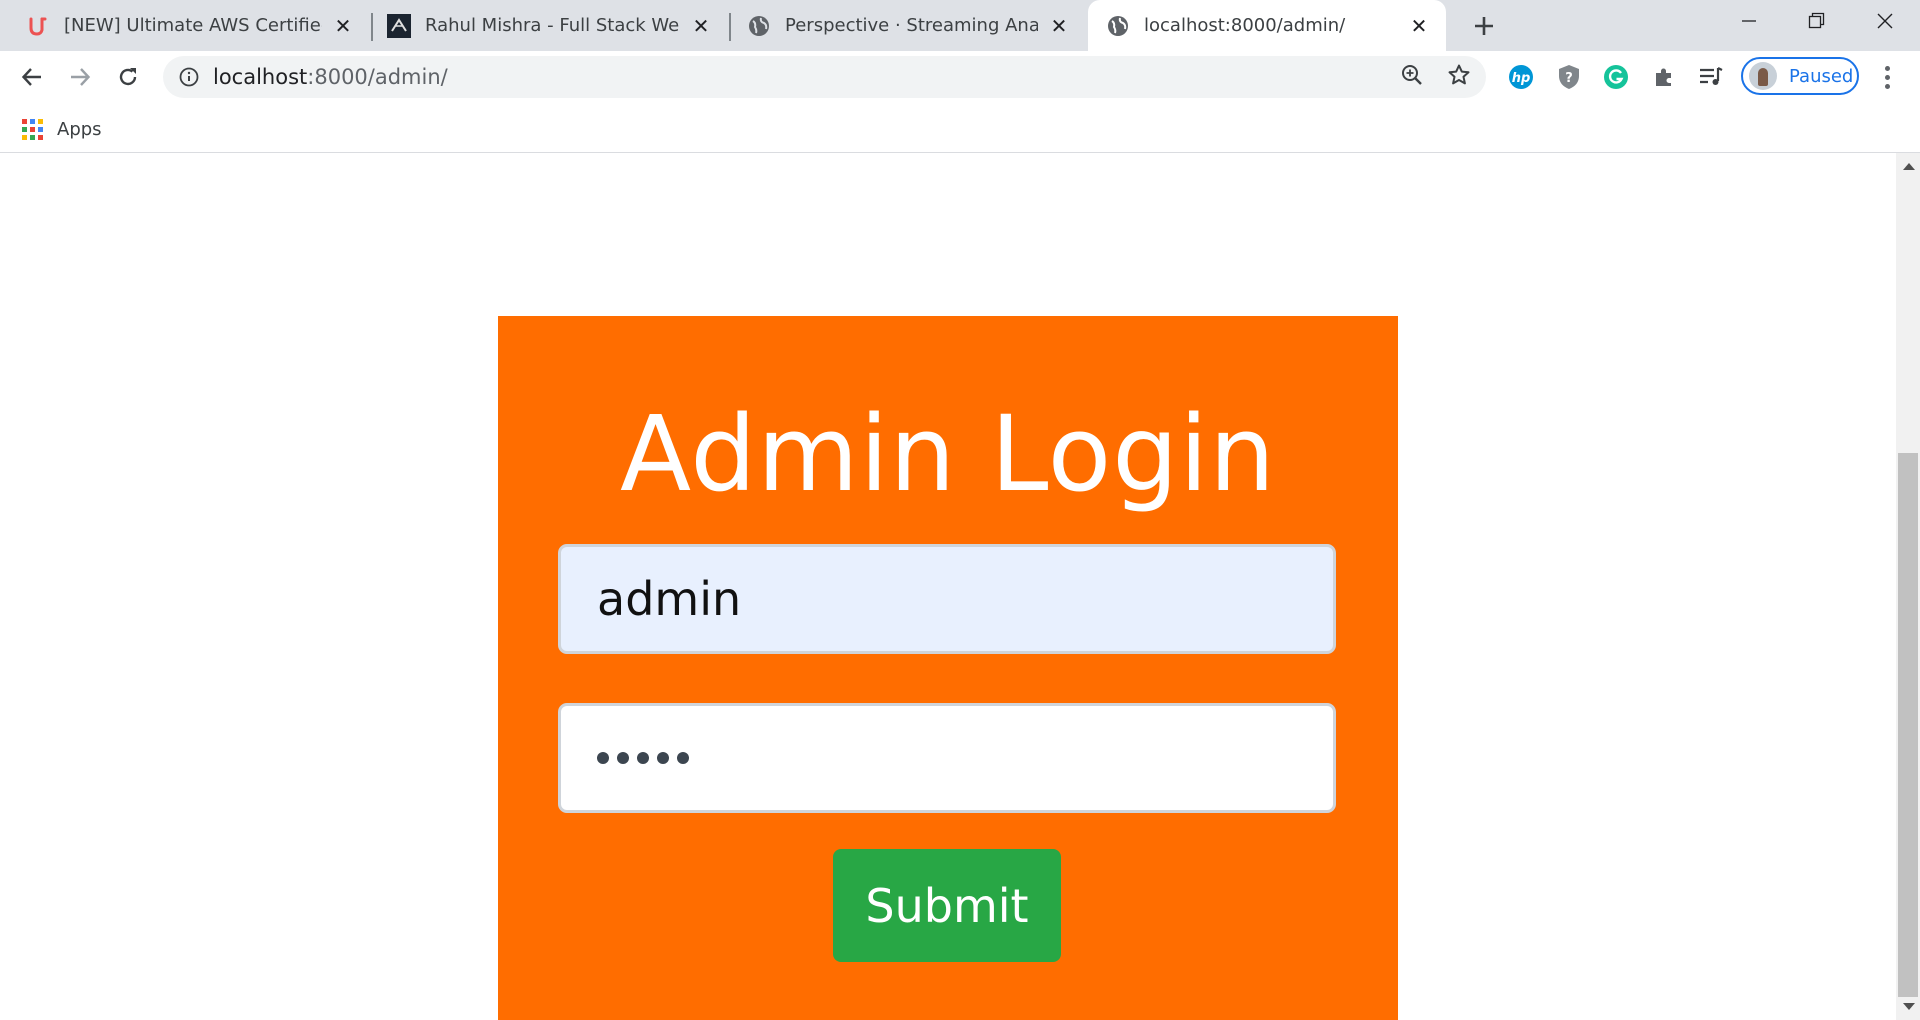  What do you see at coordinates (947, 758) in the screenshot?
I see `password-input` at bounding box center [947, 758].